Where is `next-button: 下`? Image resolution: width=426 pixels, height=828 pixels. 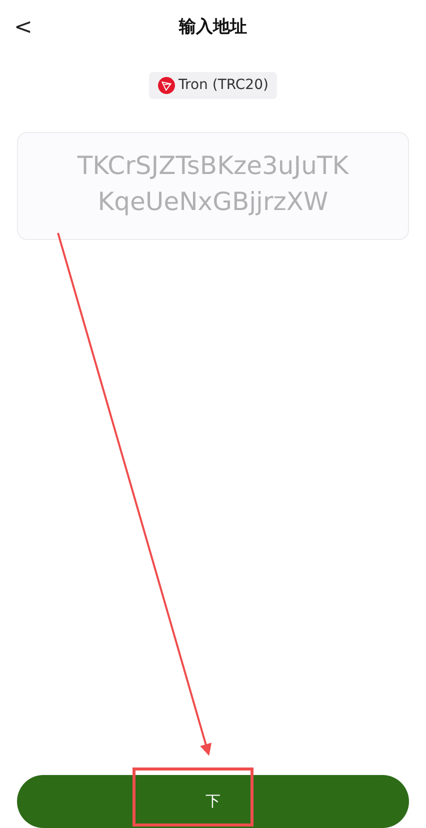 next-button: 下 is located at coordinates (213, 801).